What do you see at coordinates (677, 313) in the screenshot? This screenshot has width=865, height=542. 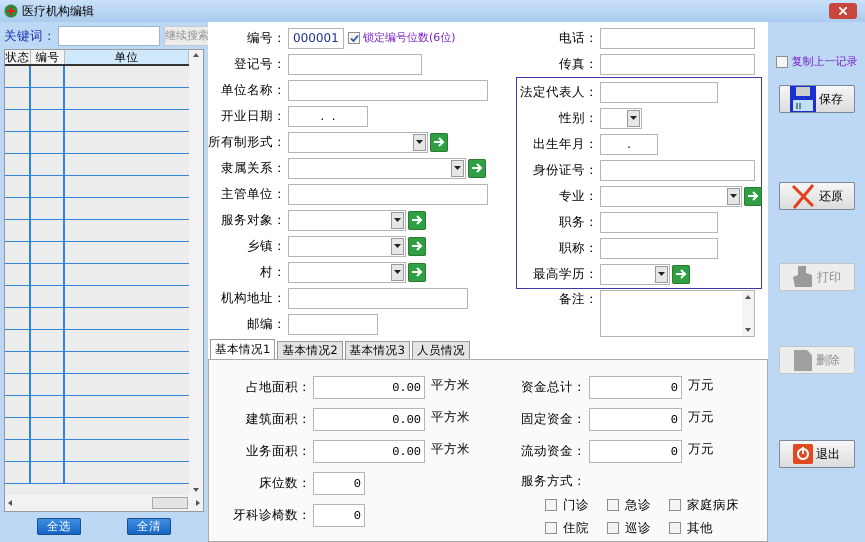 I see `remark-field` at bounding box center [677, 313].